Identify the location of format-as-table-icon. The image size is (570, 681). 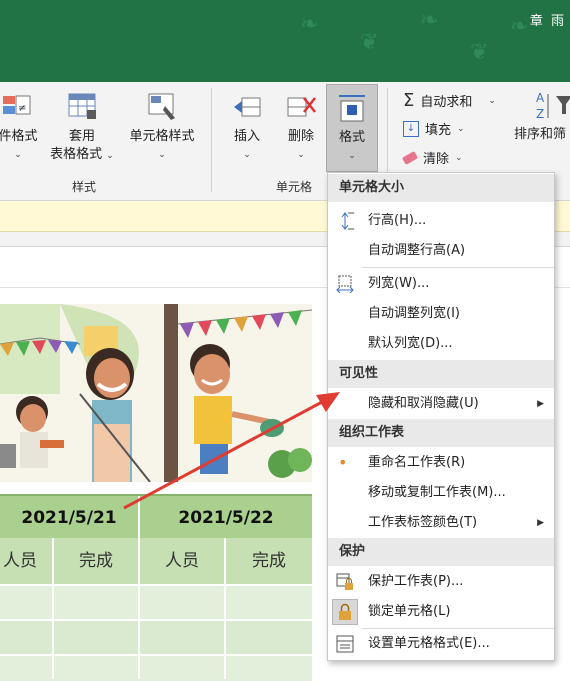
(82, 107).